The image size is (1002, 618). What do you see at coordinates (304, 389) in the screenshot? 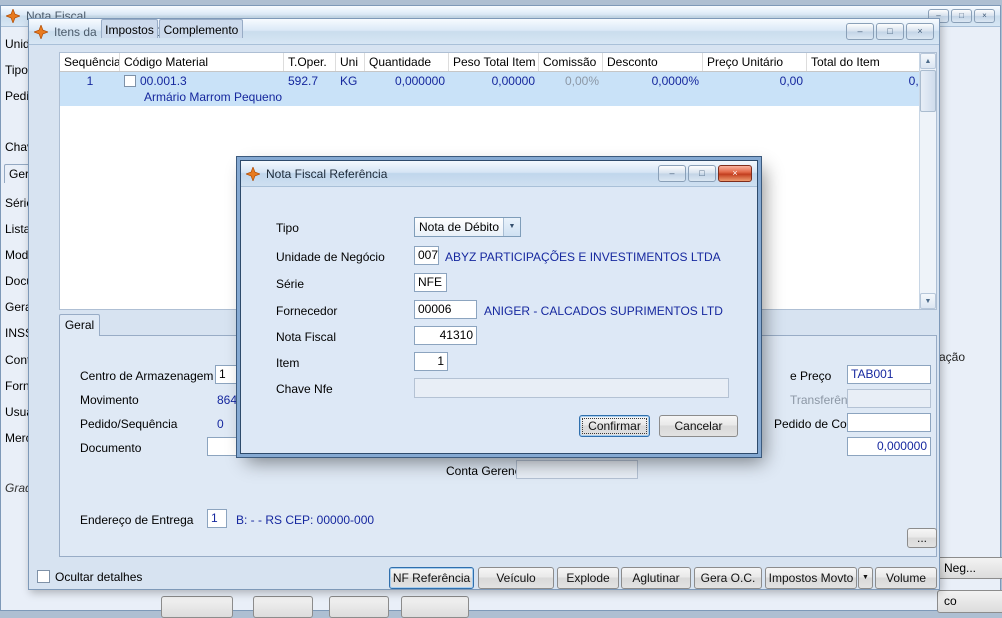
I see `chave-nfe-label: Chave Nfe` at bounding box center [304, 389].